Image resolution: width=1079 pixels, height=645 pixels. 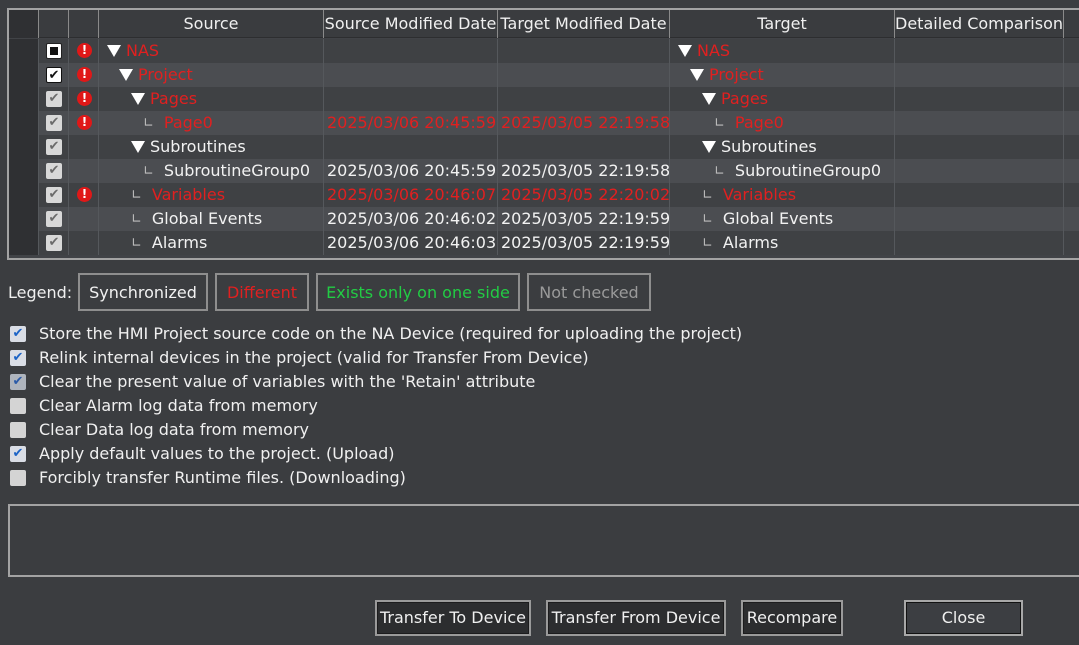 I want to click on table-row: ✔ Subroutines Subroutines, so click(x=544, y=147).